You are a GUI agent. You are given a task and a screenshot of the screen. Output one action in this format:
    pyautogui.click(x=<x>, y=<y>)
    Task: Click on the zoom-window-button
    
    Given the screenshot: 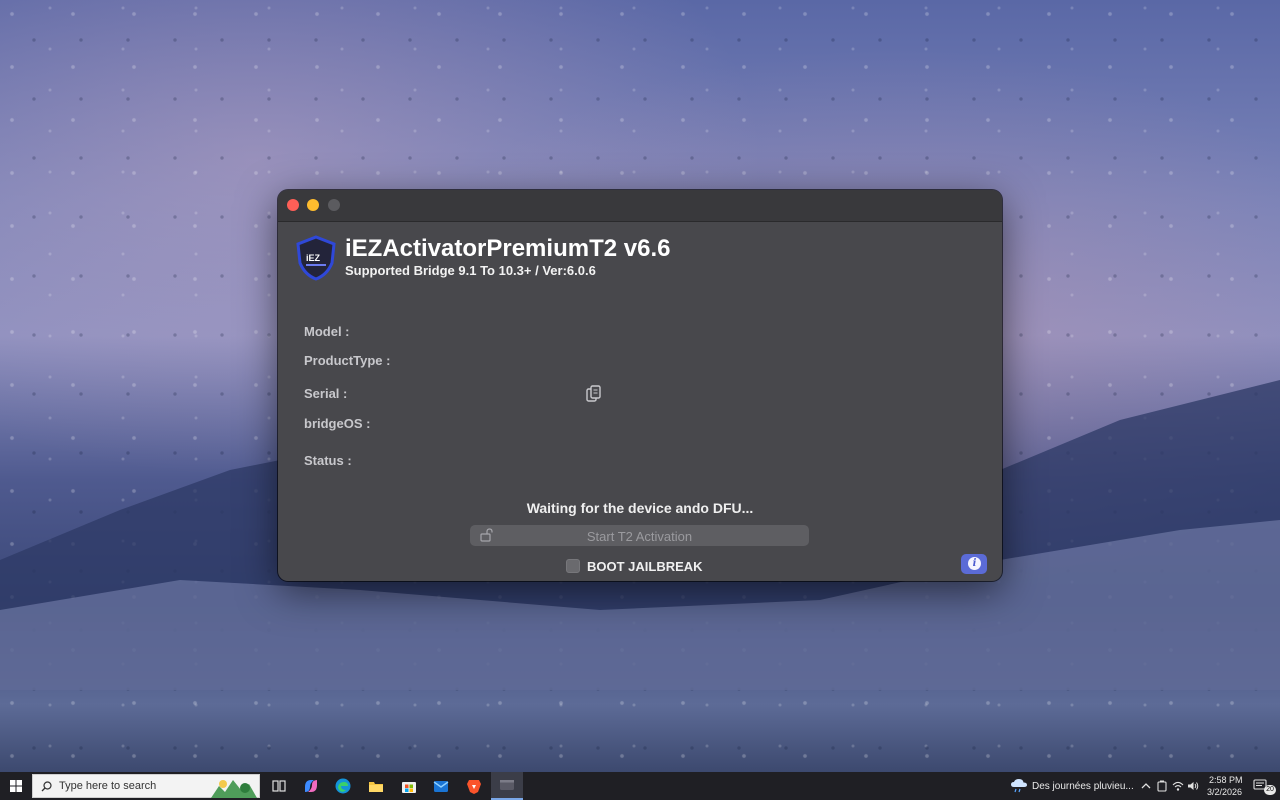 What is the action you would take?
    pyautogui.click(x=334, y=205)
    